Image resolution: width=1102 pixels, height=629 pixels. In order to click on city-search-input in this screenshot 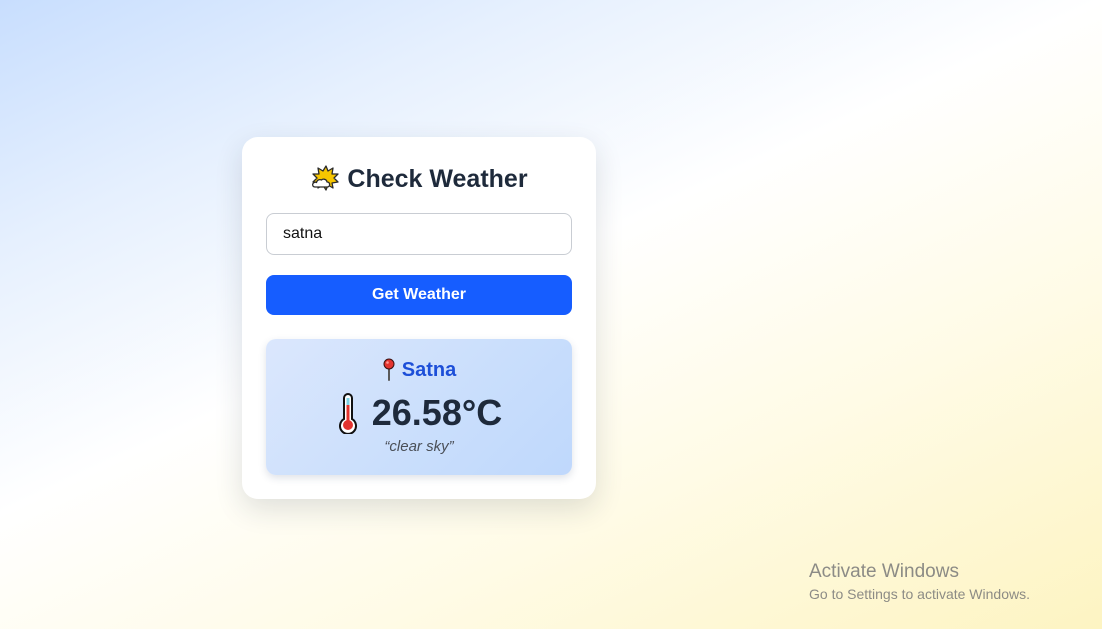, I will do `click(419, 234)`.